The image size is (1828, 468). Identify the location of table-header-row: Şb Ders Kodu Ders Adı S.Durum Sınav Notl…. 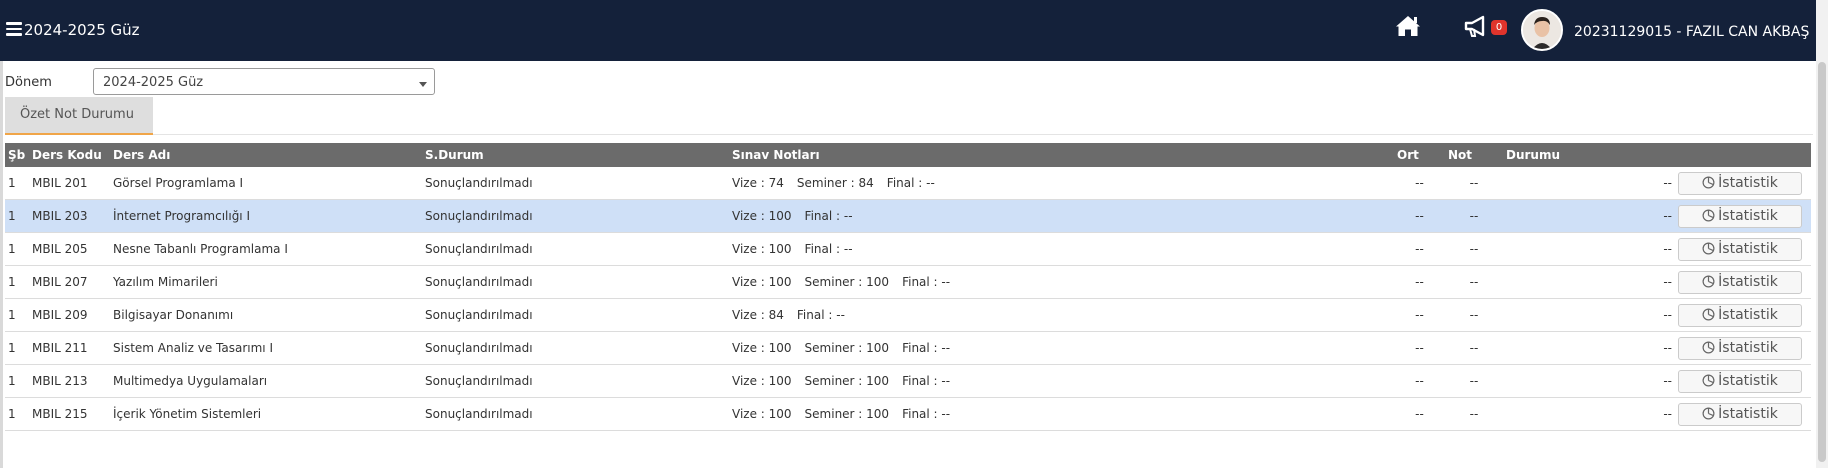
(908, 155).